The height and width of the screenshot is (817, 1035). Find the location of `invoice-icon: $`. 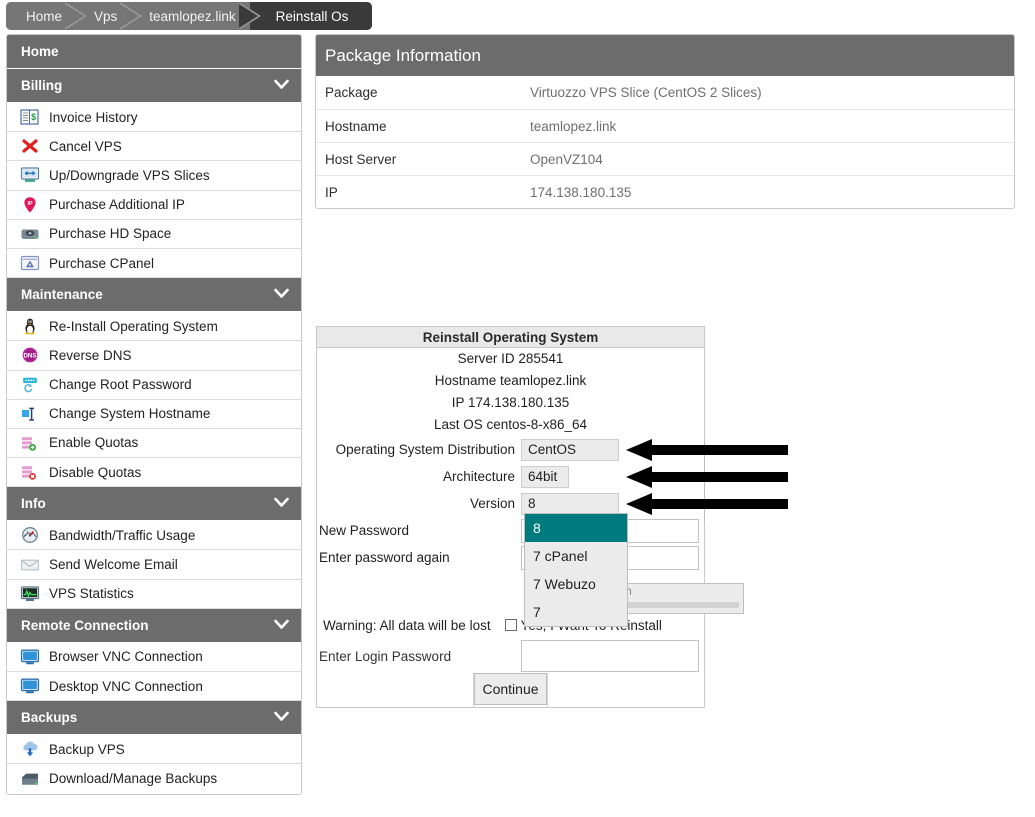

invoice-icon: $ is located at coordinates (30, 117).